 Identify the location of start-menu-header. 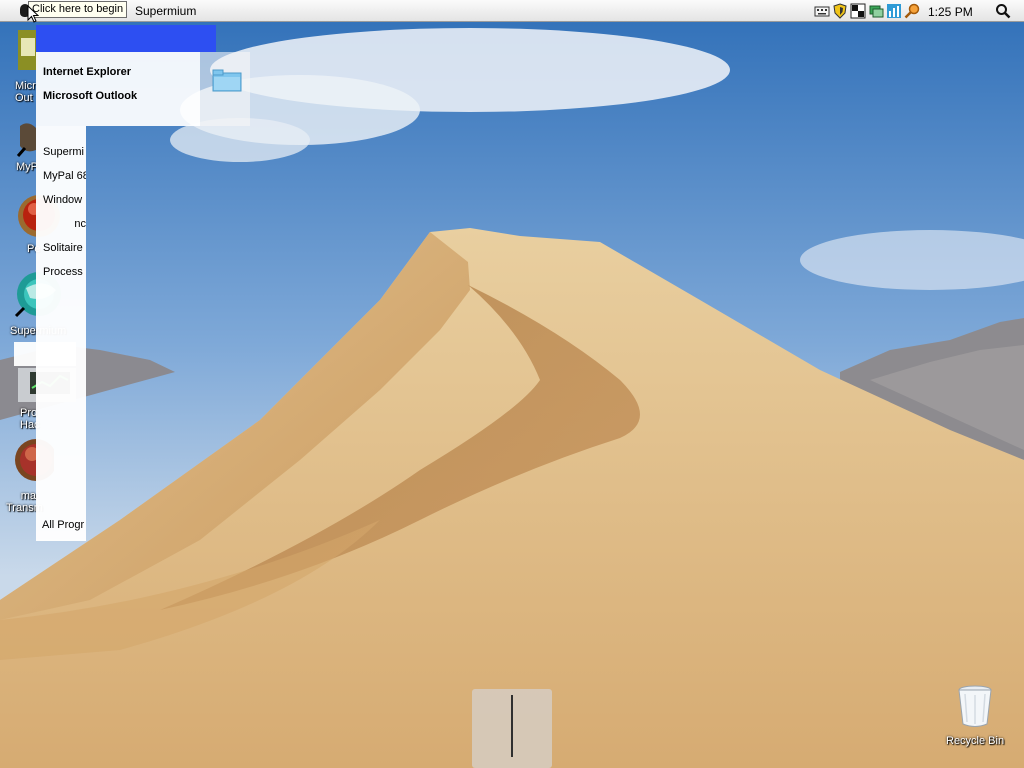
(126, 38).